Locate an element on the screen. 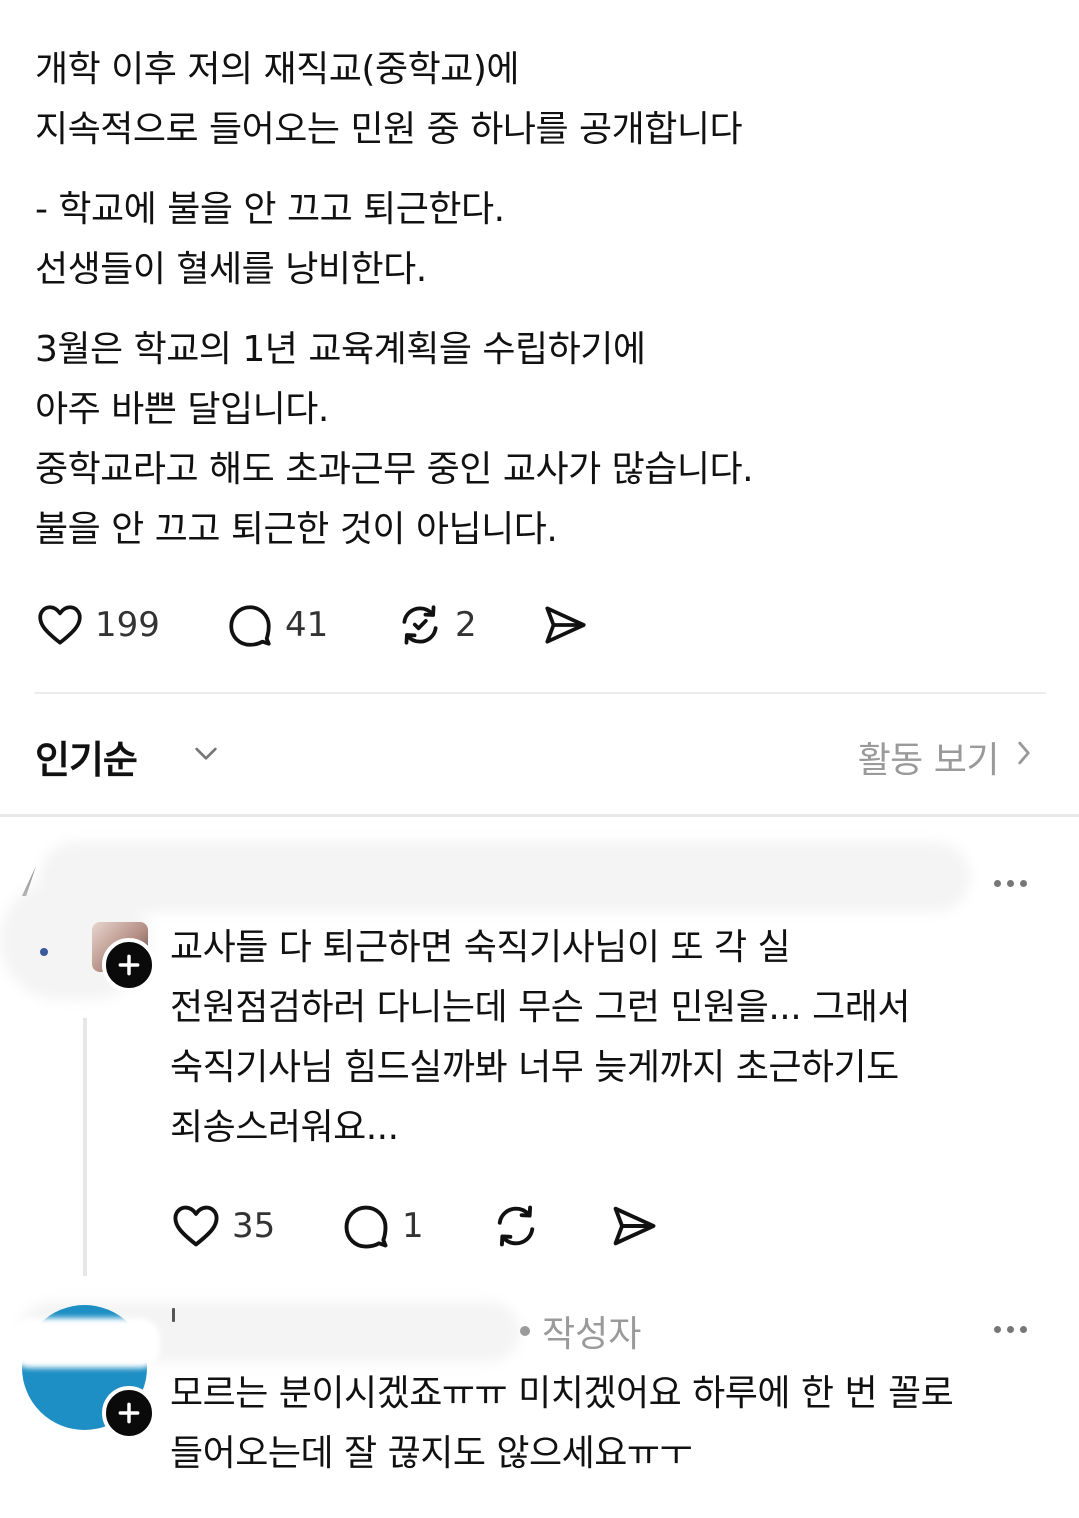  comment-line: 교사들 다 퇴근하면 숙직기사님이 또 각 실 is located at coordinates (480, 947).